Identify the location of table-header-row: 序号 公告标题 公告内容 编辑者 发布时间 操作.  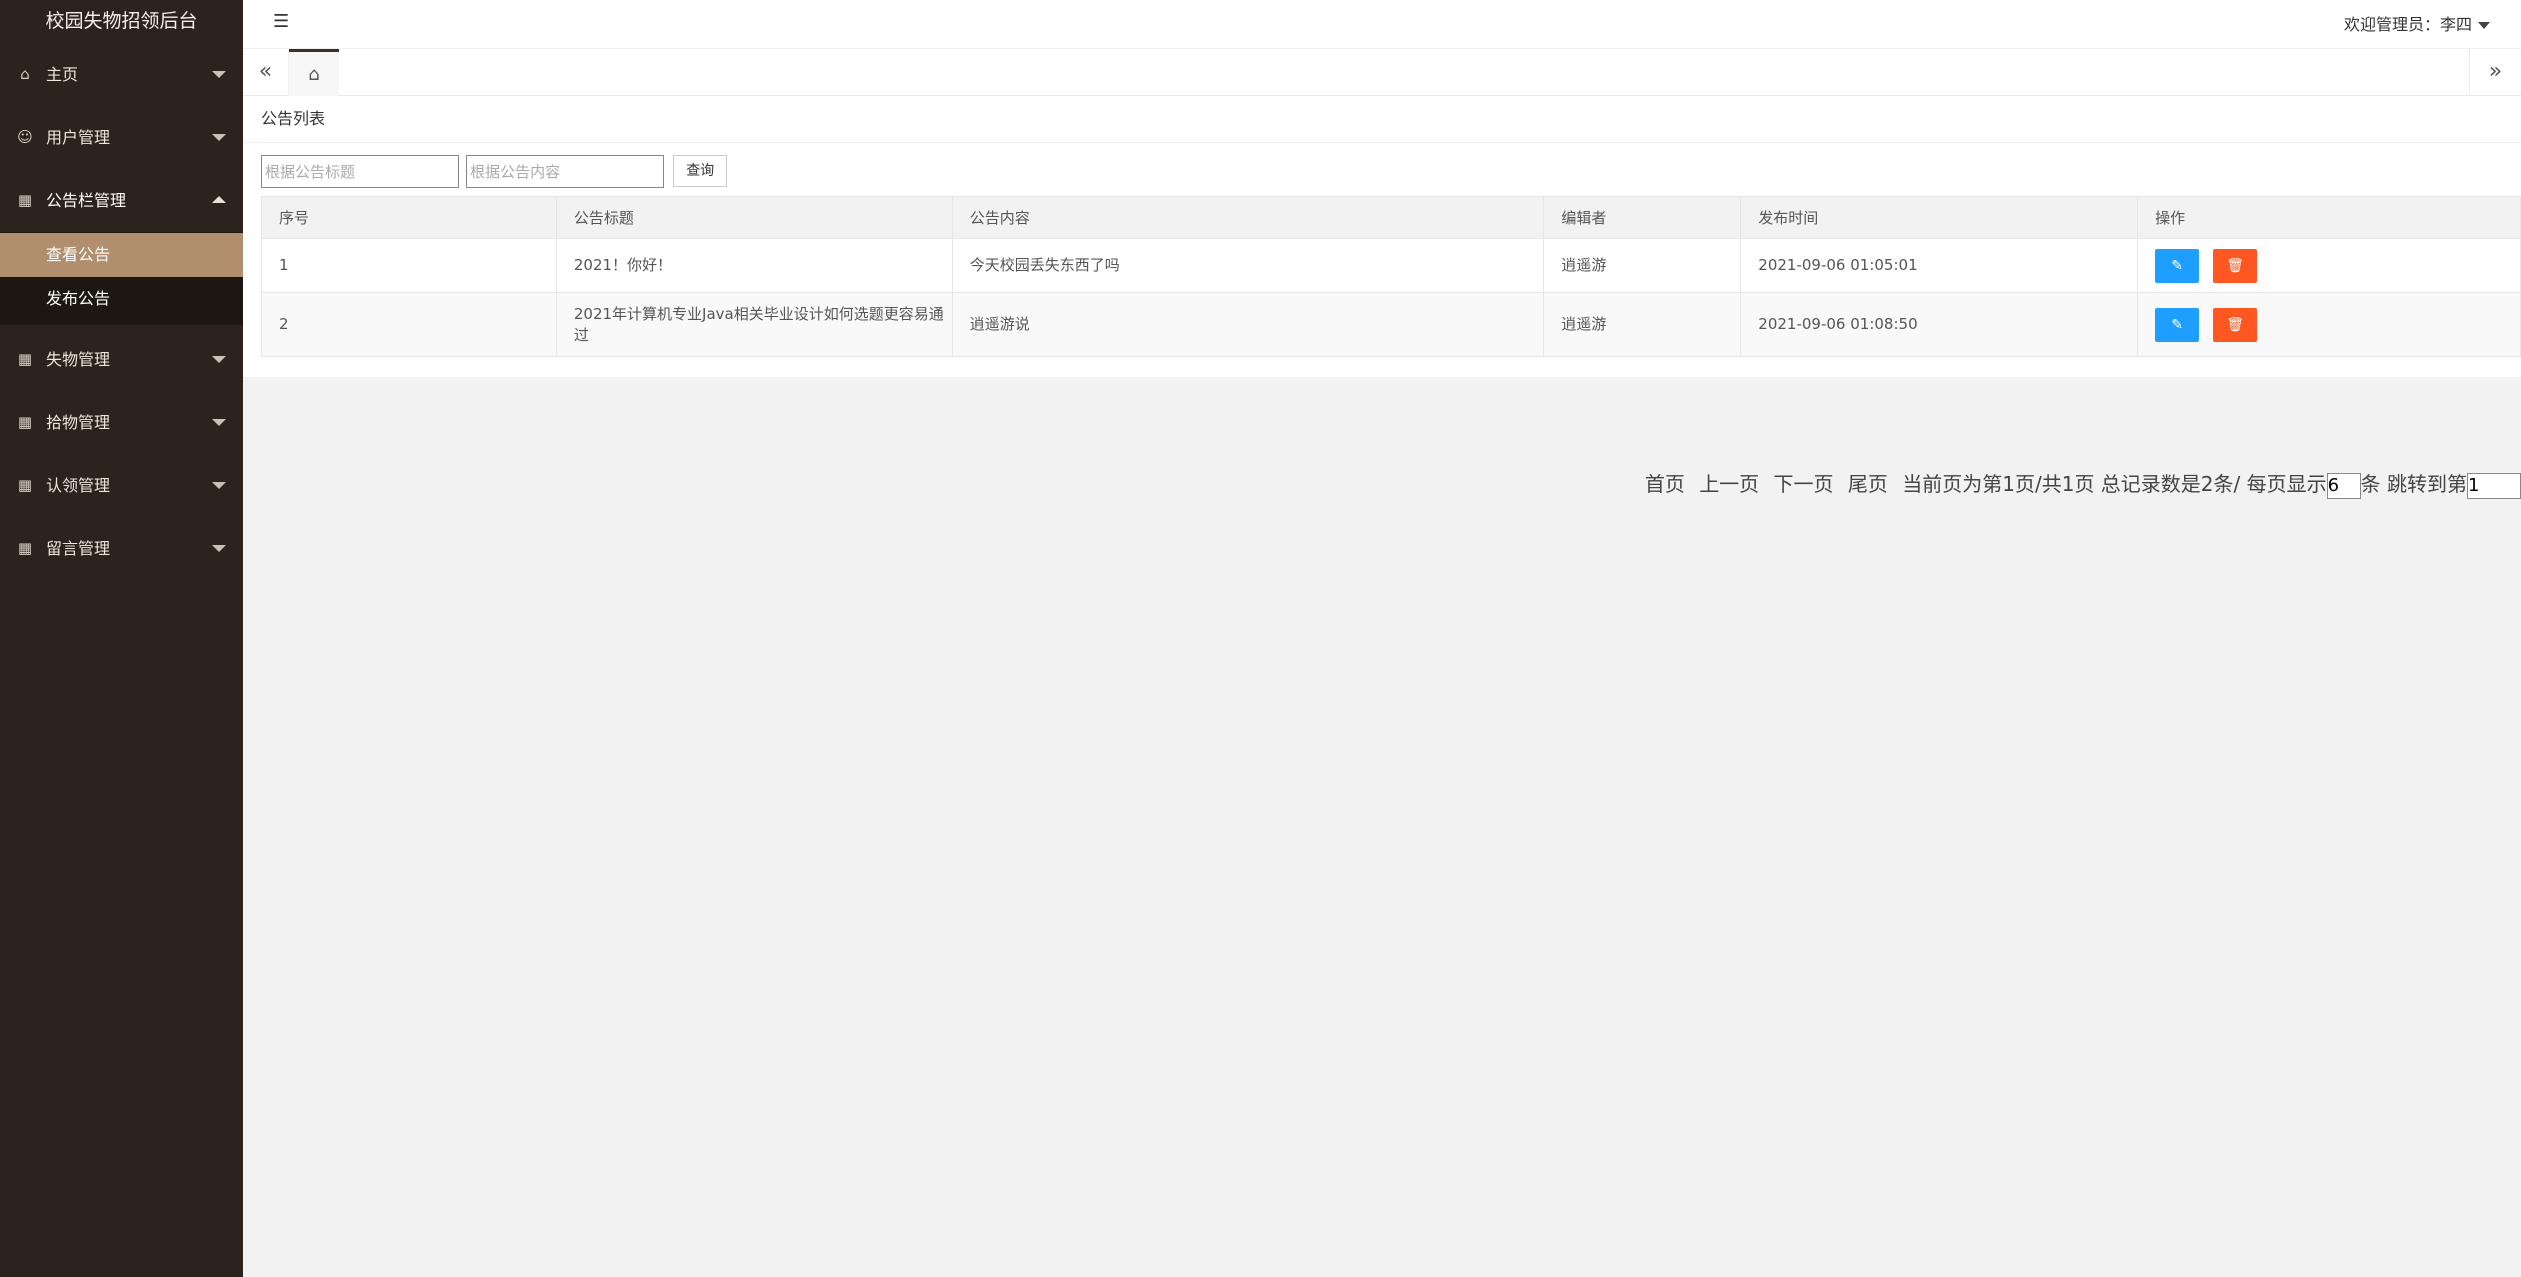
(1391, 217).